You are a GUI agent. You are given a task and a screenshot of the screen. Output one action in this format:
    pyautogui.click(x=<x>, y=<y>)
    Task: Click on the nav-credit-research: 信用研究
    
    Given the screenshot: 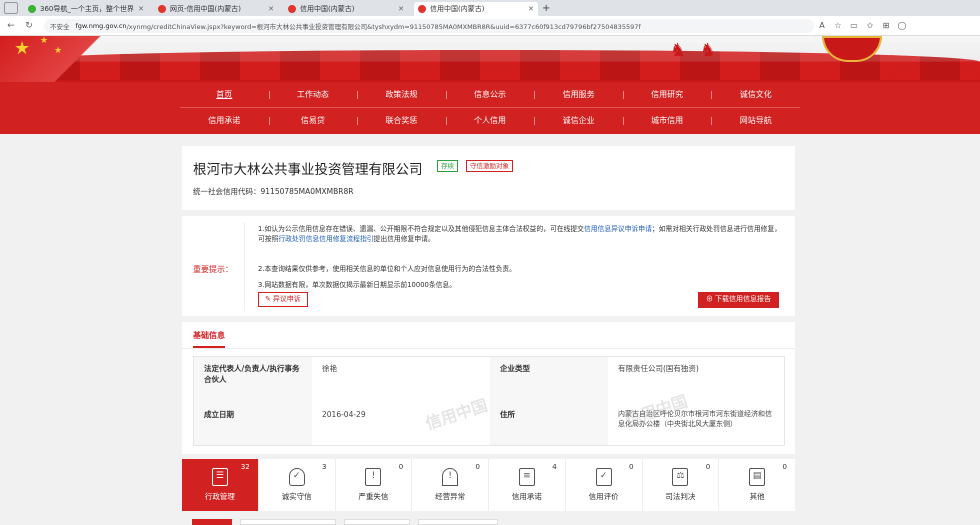 What is the action you would take?
    pyautogui.click(x=667, y=94)
    